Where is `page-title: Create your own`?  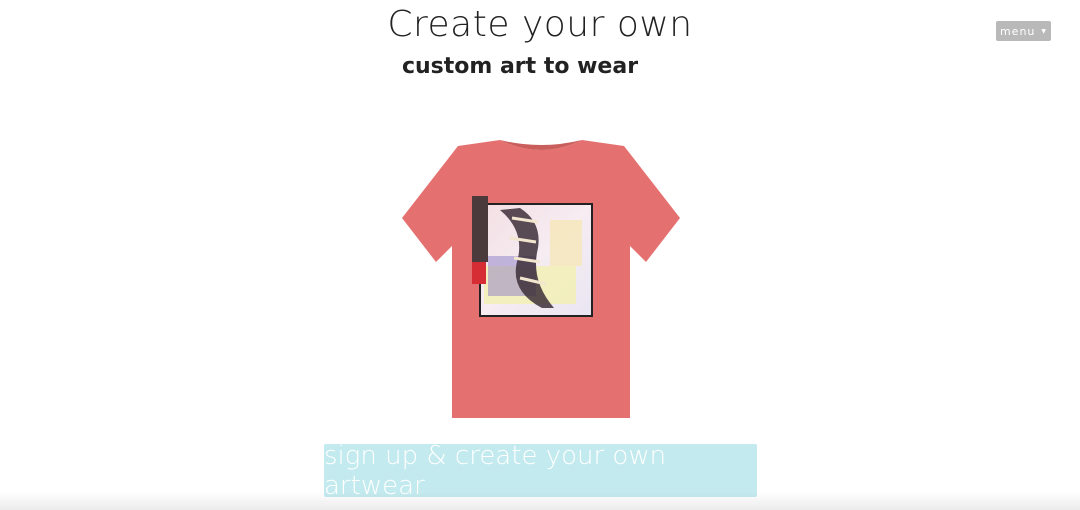
page-title: Create your own is located at coordinates (540, 24).